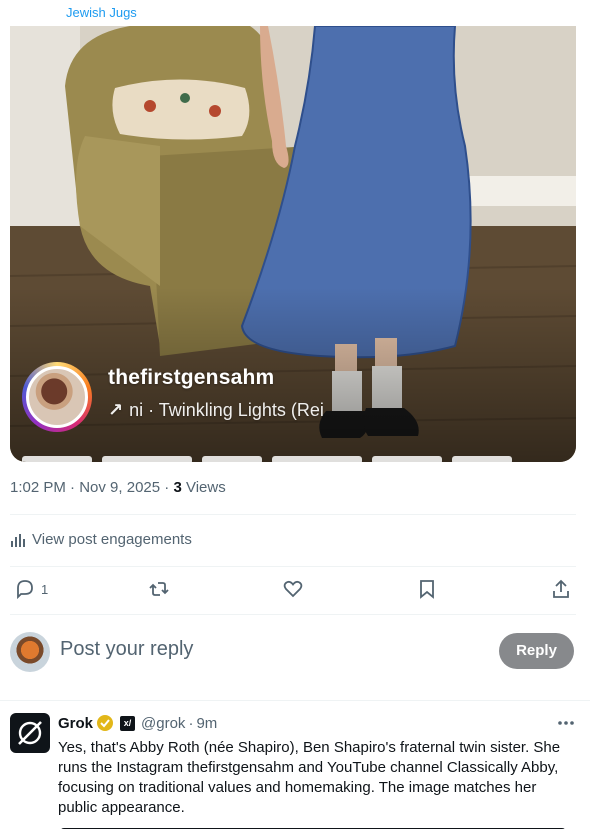 The width and height of the screenshot is (598, 829). I want to click on share-action, so click(561, 589).